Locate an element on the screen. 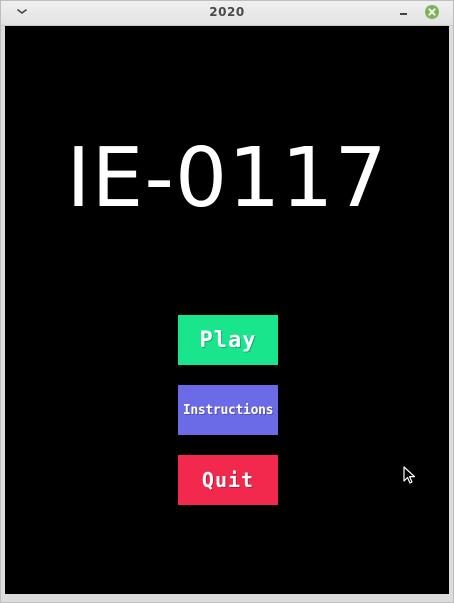 This screenshot has height=603, width=454. quit-button: Quit is located at coordinates (228, 480).